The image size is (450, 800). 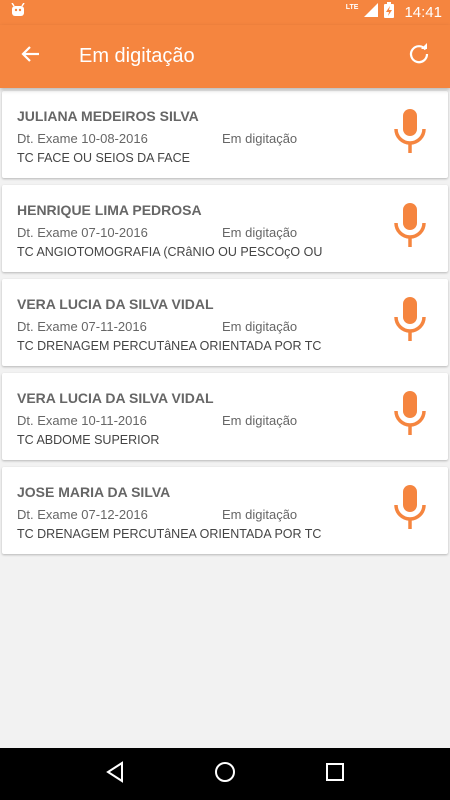 I want to click on page-title: Em digitação, so click(x=137, y=56).